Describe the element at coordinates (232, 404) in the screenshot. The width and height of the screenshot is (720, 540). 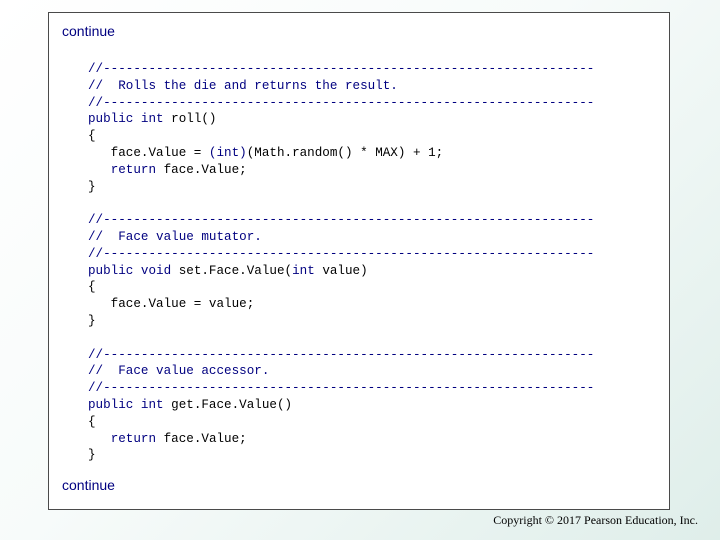
I see `code-text: get.Face.Value()` at that location.